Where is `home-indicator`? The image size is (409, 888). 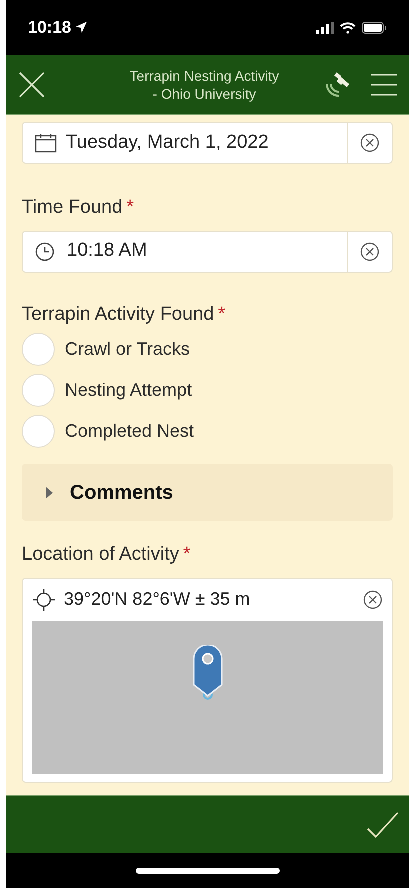
home-indicator is located at coordinates (208, 871).